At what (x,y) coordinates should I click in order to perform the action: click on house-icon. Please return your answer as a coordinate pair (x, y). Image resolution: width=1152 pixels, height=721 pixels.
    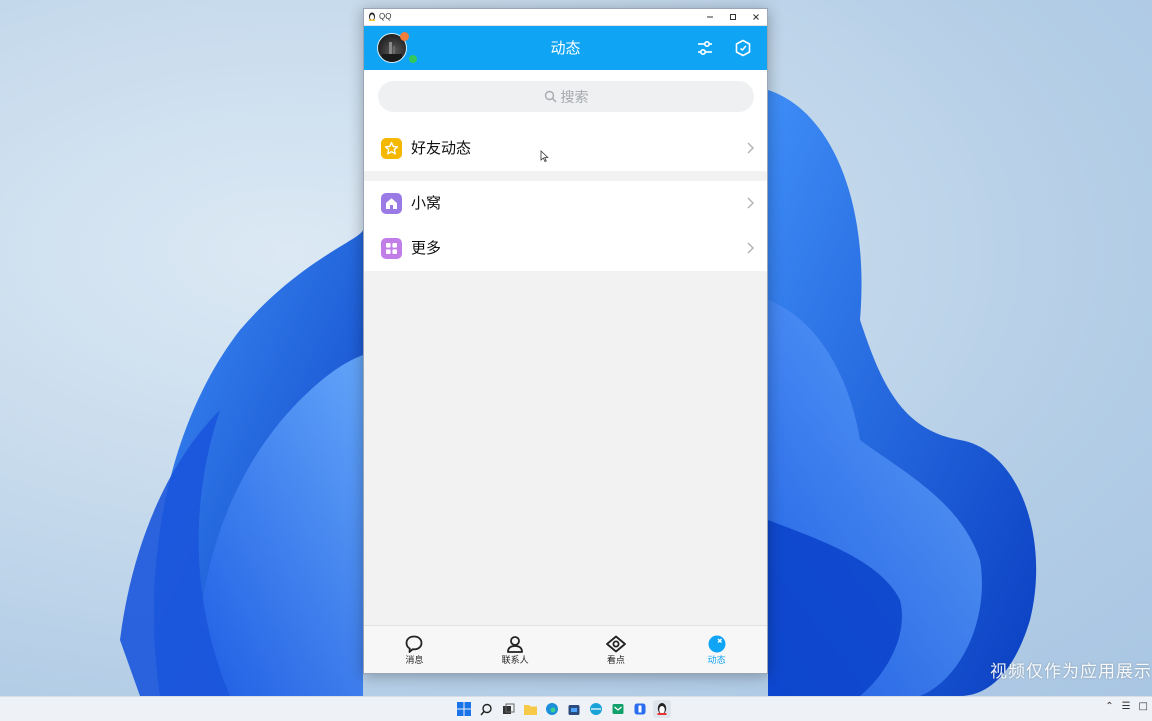
    Looking at the image, I should click on (391, 203).